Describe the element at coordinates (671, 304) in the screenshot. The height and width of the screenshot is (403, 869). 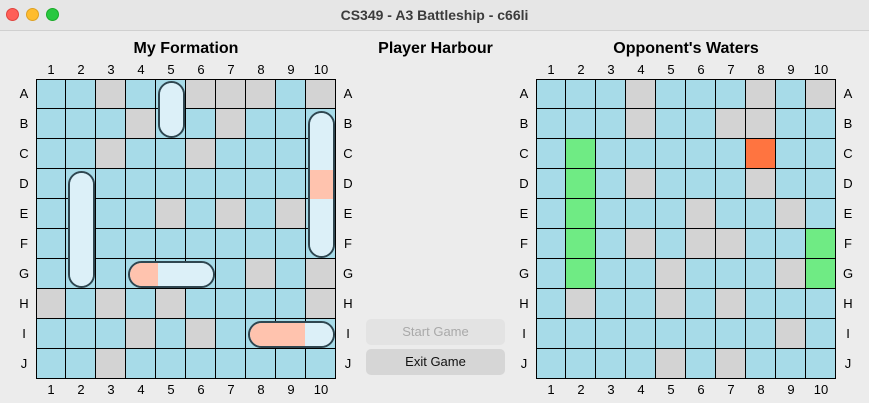
I see `opponent-cell-H5-miss` at that location.